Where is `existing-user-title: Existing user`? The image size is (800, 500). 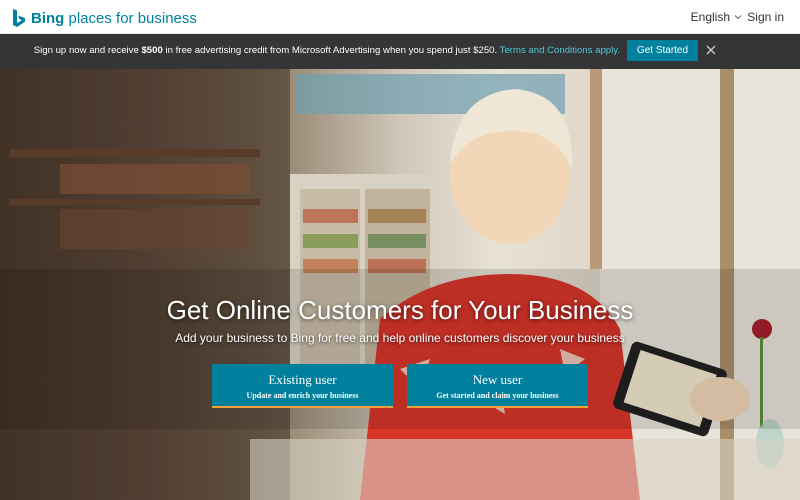 existing-user-title: Existing user is located at coordinates (302, 379).